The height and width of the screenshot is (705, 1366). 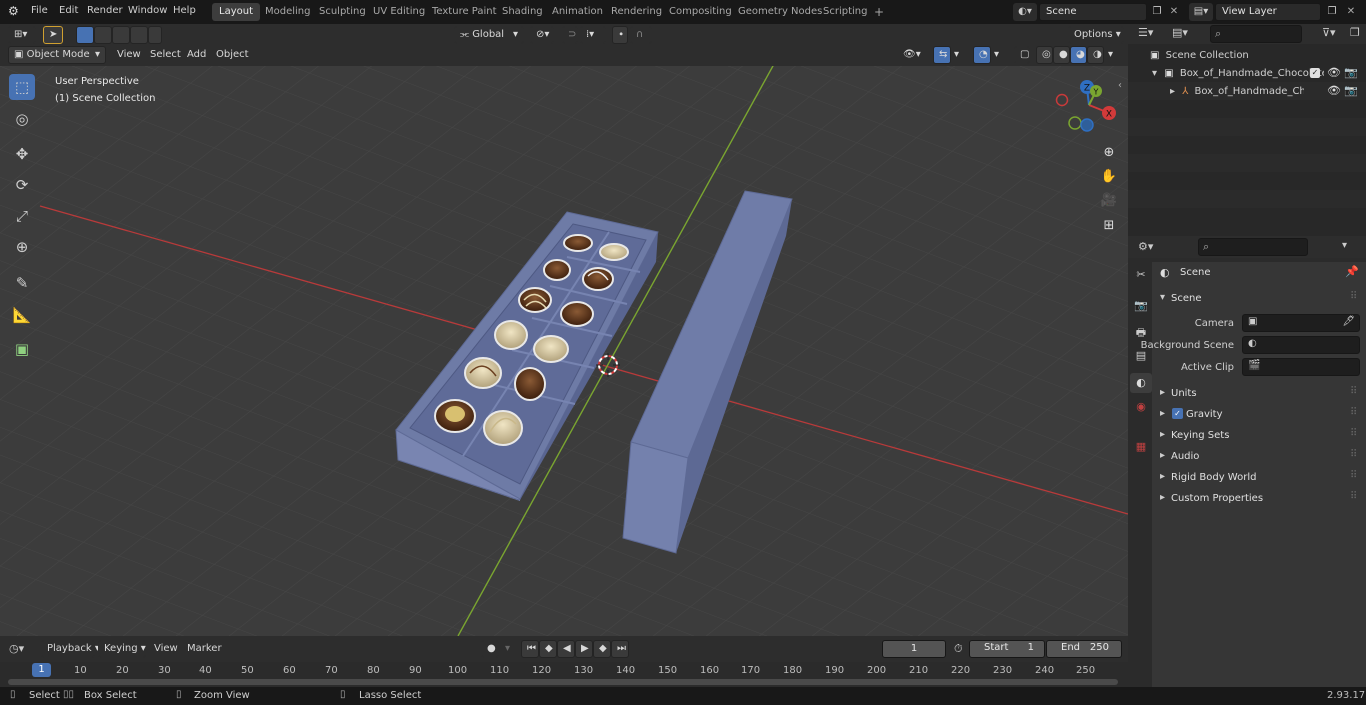 I want to click on exclude-checkbox: ✓, so click(x=1315, y=73).